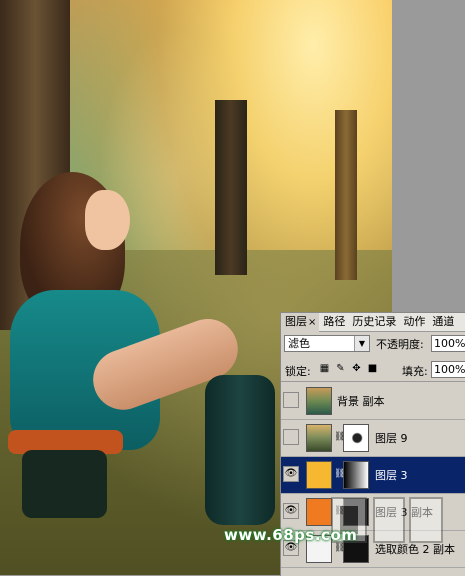 The height and width of the screenshot is (576, 465). Describe the element at coordinates (327, 343) in the screenshot. I see `blend-mode-select: 滤色 ▼` at that location.